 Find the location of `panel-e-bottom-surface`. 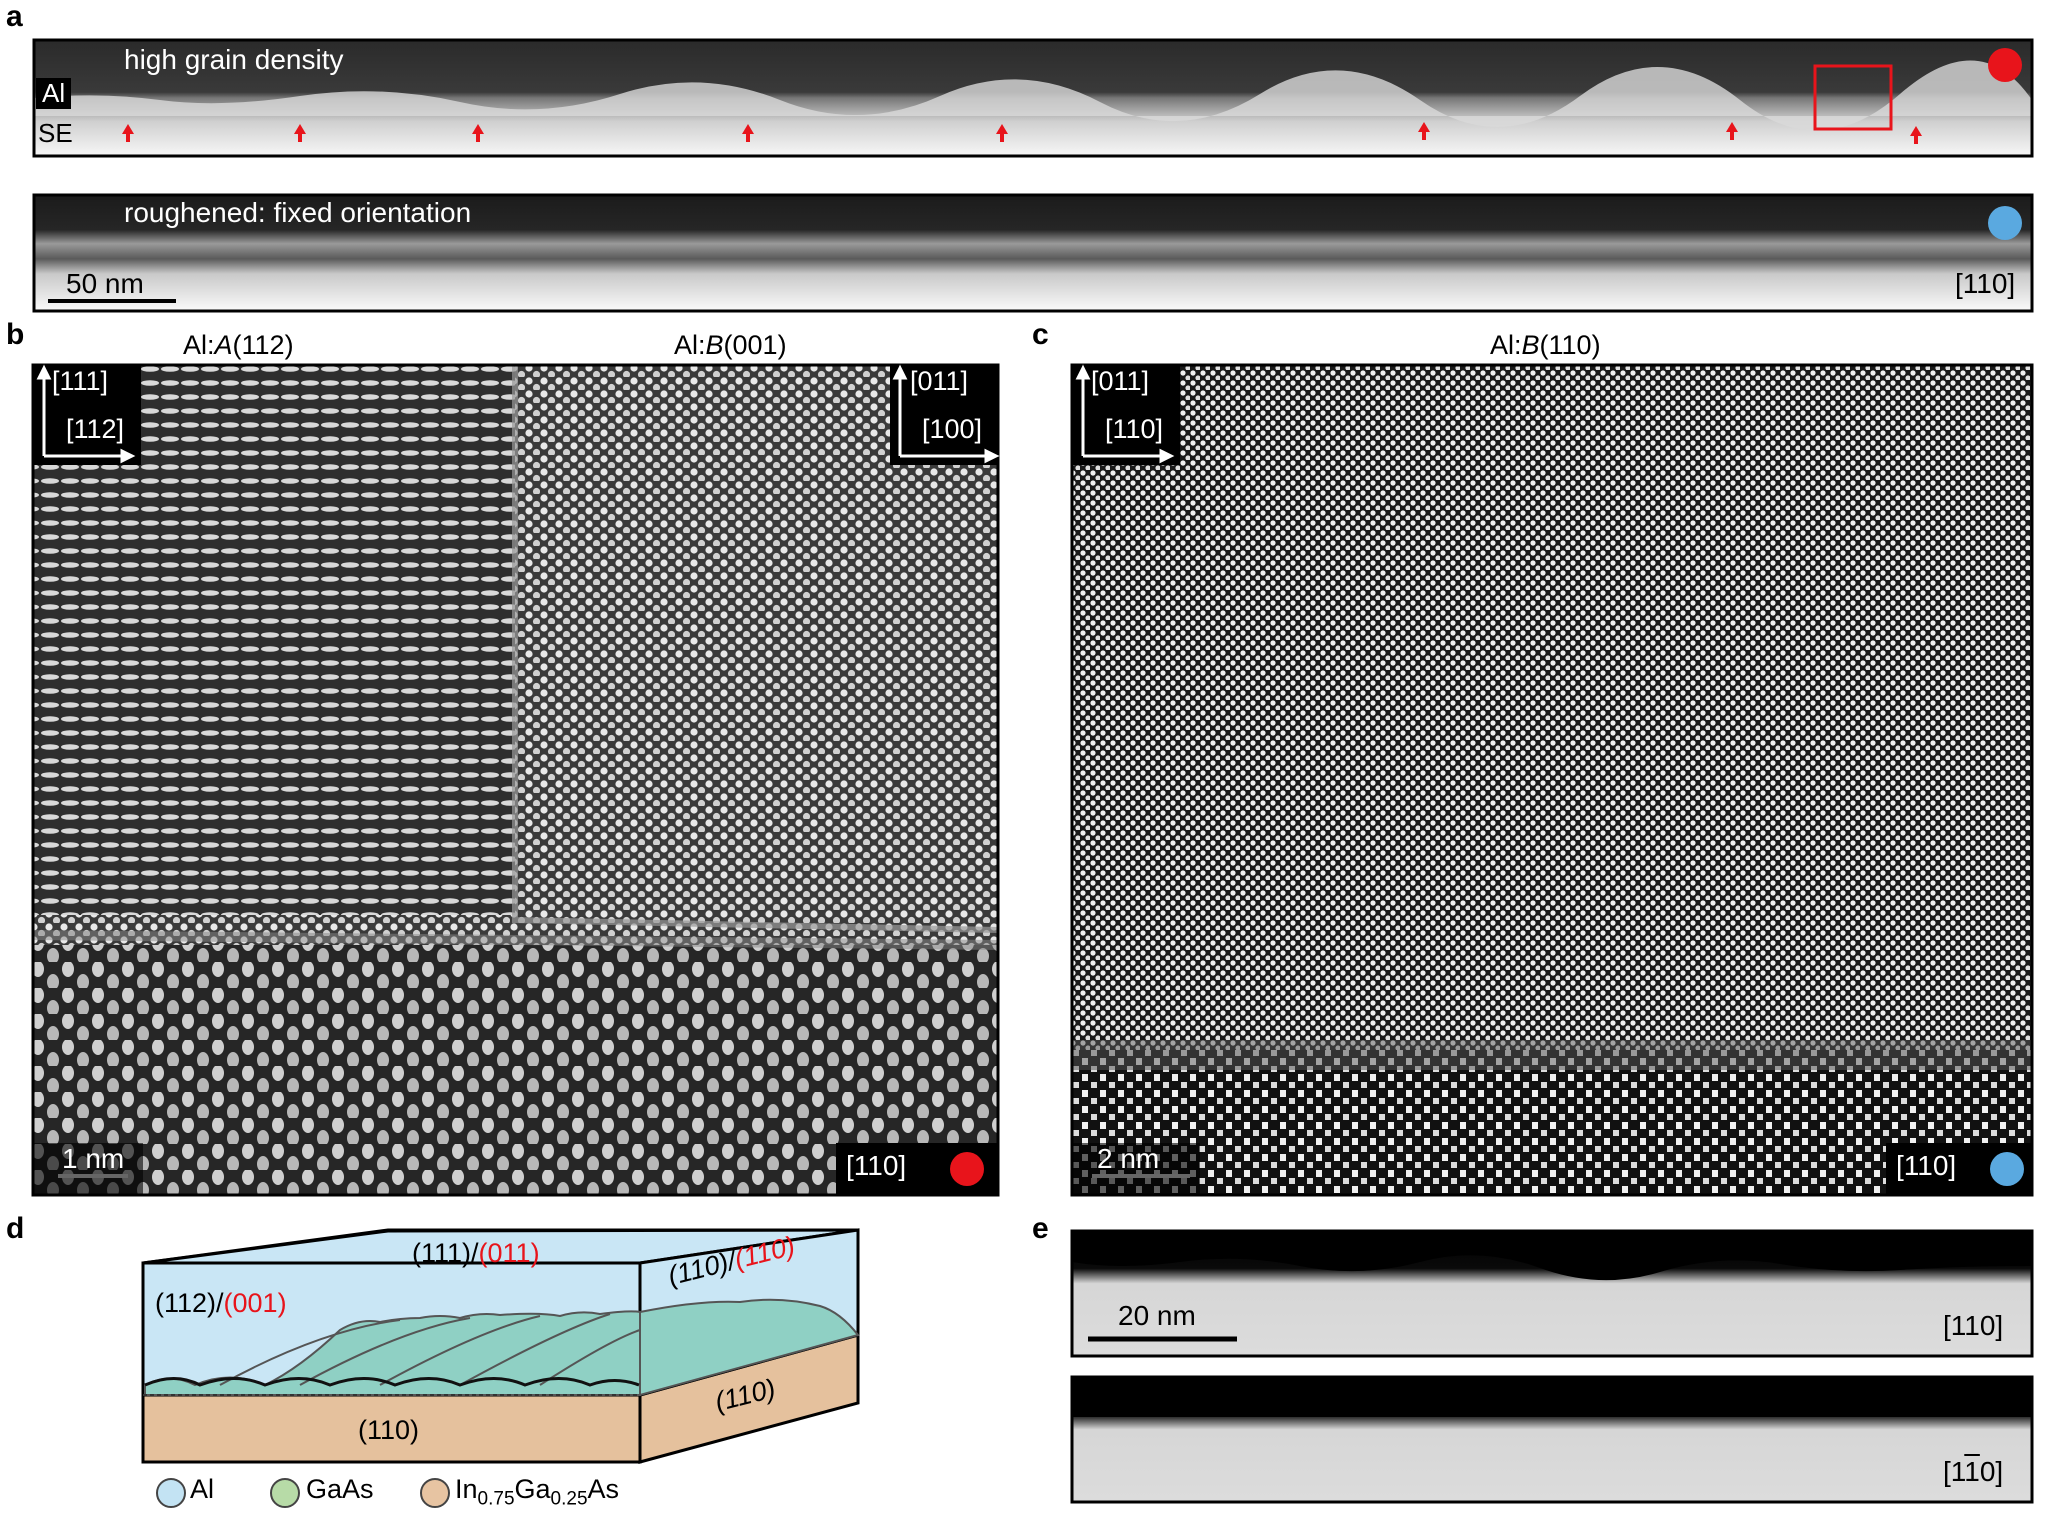

panel-e-bottom-surface is located at coordinates (1552, 1397).